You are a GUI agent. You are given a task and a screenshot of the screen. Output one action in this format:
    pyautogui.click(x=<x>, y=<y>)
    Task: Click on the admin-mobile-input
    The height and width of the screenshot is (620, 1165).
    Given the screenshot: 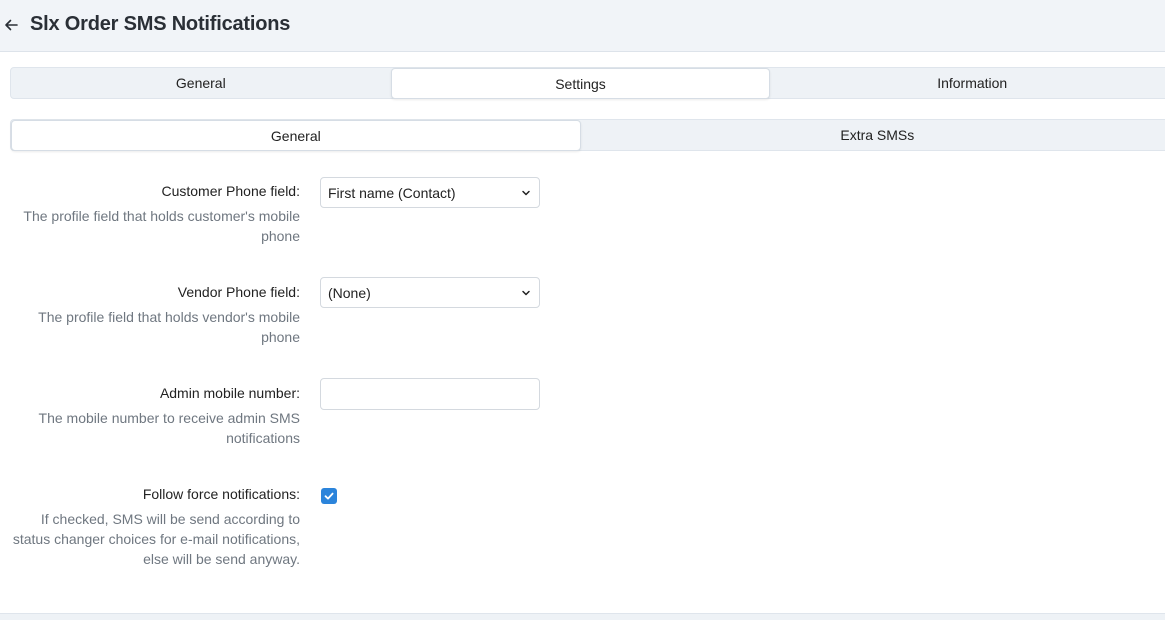 What is the action you would take?
    pyautogui.click(x=430, y=394)
    